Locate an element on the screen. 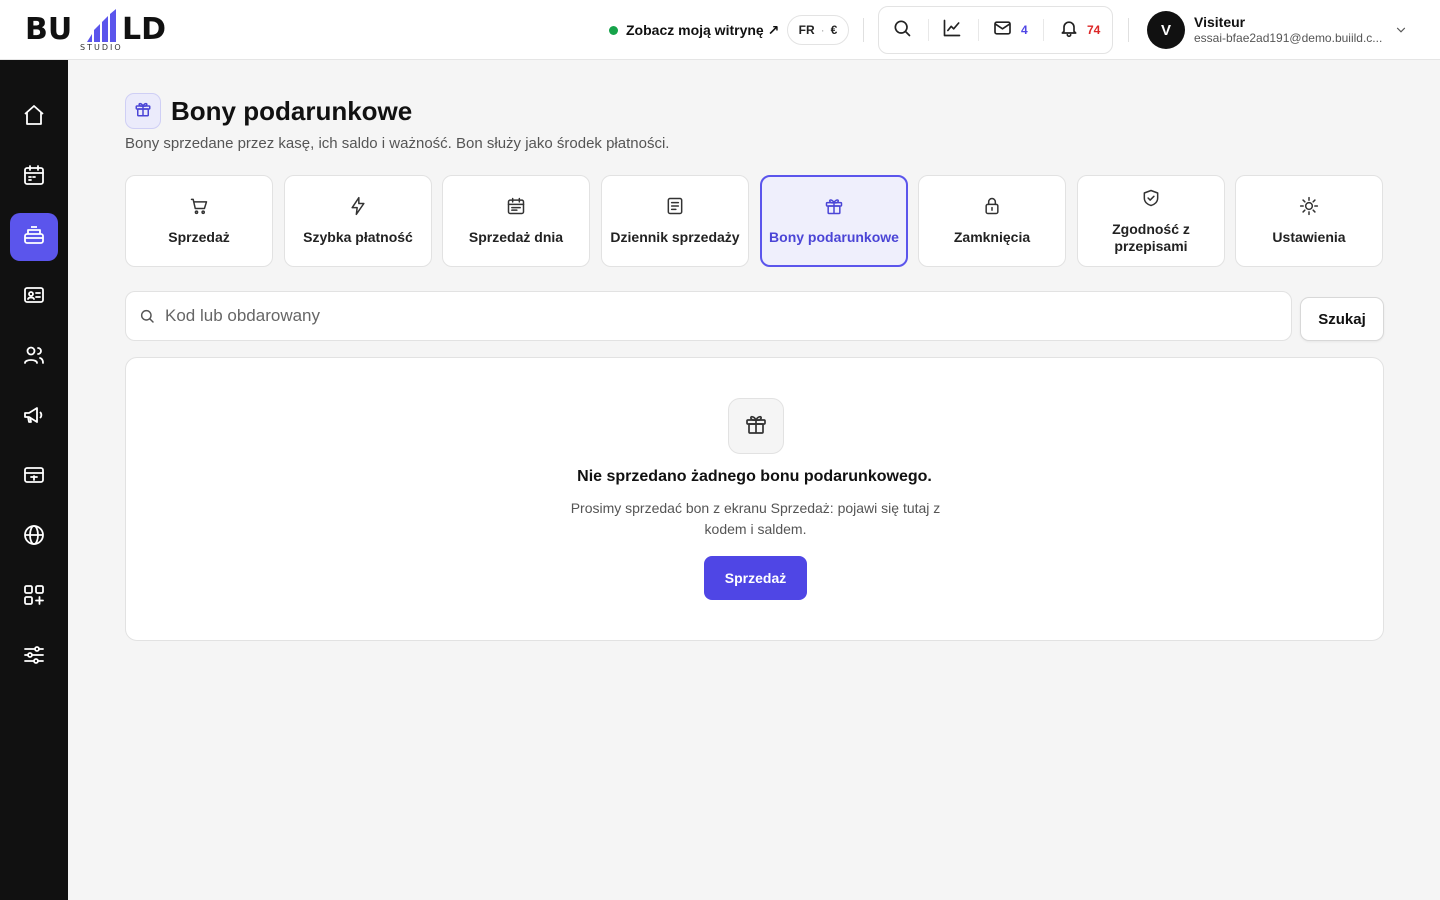 The image size is (1440, 900). sidebar-item-calendar is located at coordinates (34, 177).